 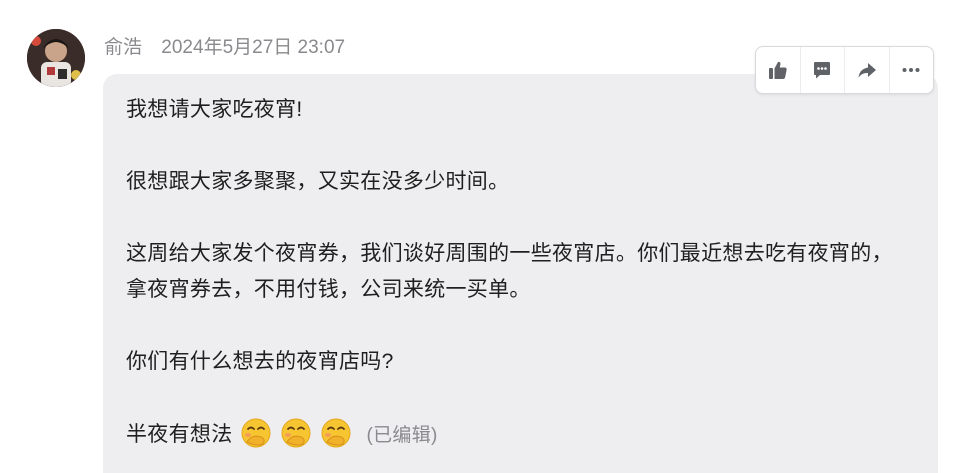 What do you see at coordinates (123, 47) in the screenshot?
I see `sender-name: 俞浩` at bounding box center [123, 47].